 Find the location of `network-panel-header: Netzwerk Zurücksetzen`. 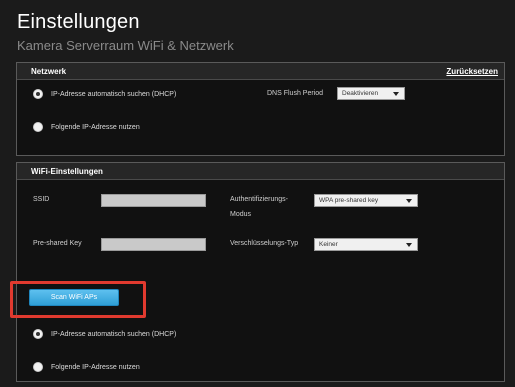

network-panel-header: Netzwerk Zurücksetzen is located at coordinates (260, 71).